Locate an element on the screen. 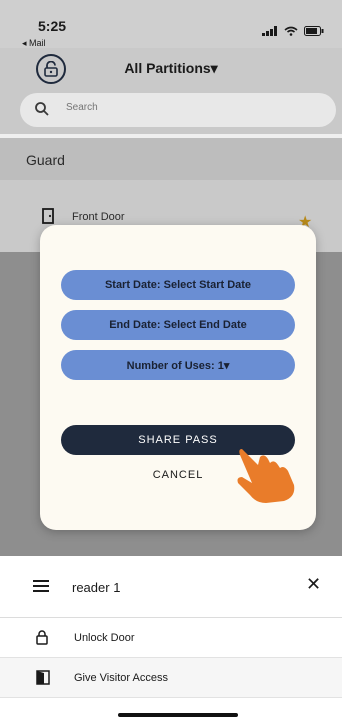 The image size is (342, 717). wifi-icon is located at coordinates (291, 31).